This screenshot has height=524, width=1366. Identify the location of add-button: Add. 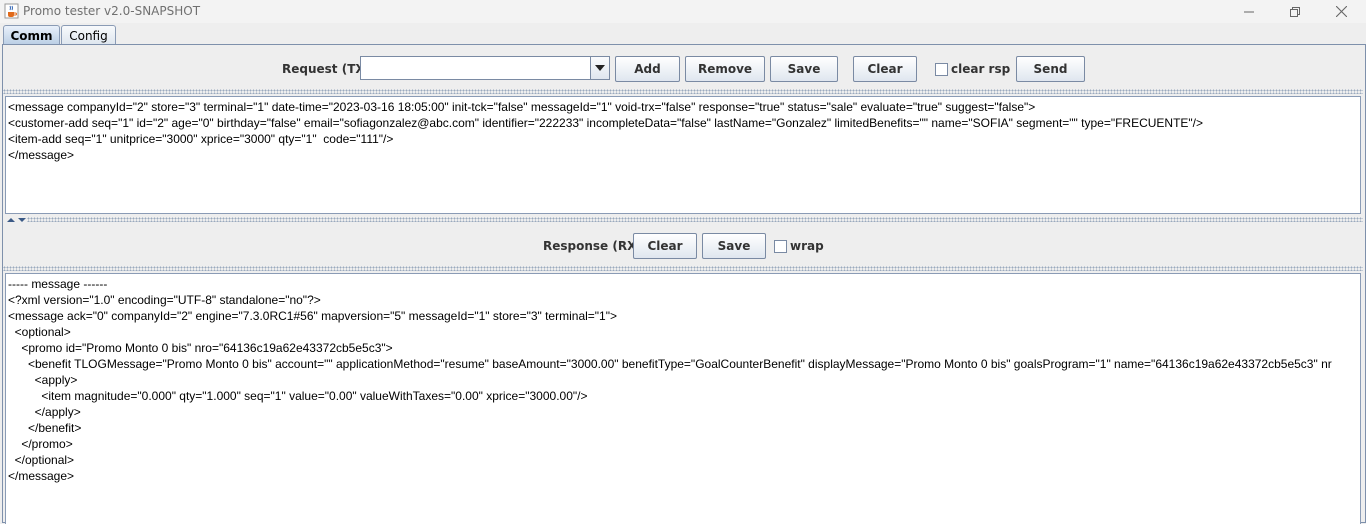
(647, 69).